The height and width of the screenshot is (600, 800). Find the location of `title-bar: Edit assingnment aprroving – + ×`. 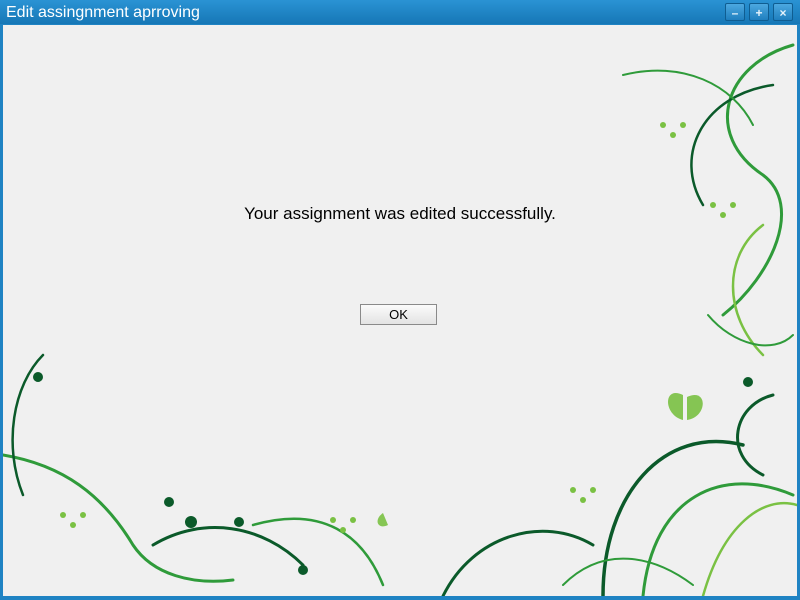

title-bar: Edit assingnment aprroving – + × is located at coordinates (400, 12).